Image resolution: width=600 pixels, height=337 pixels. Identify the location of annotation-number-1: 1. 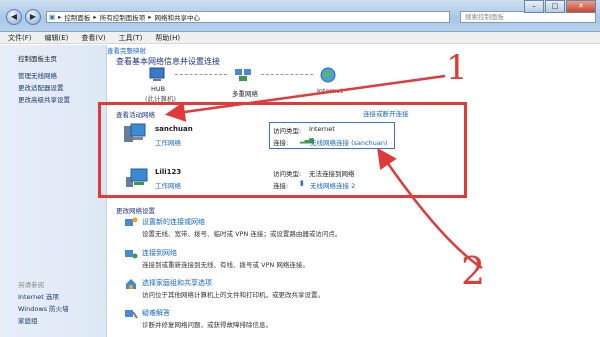
(457, 68).